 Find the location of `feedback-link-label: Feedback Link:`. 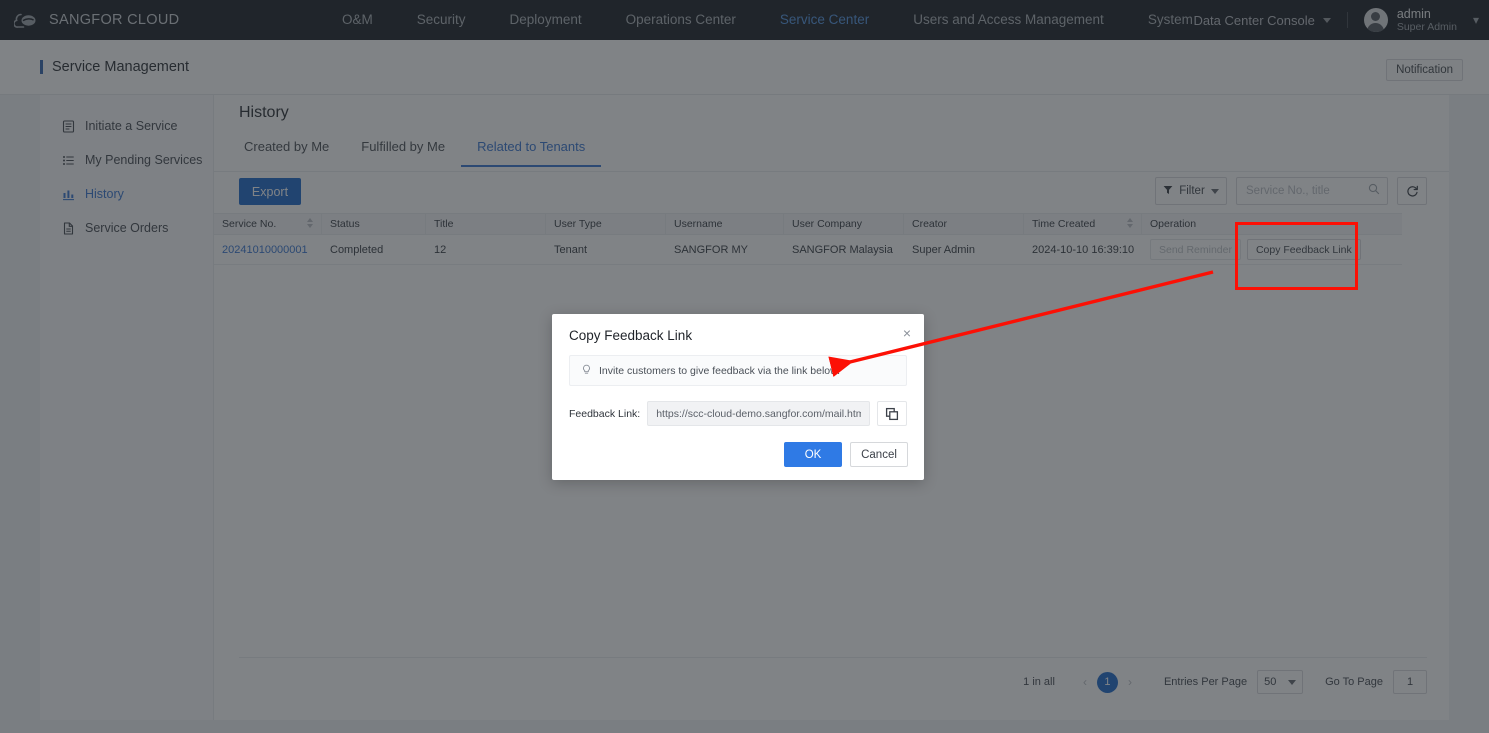

feedback-link-label: Feedback Link: is located at coordinates (605, 413).